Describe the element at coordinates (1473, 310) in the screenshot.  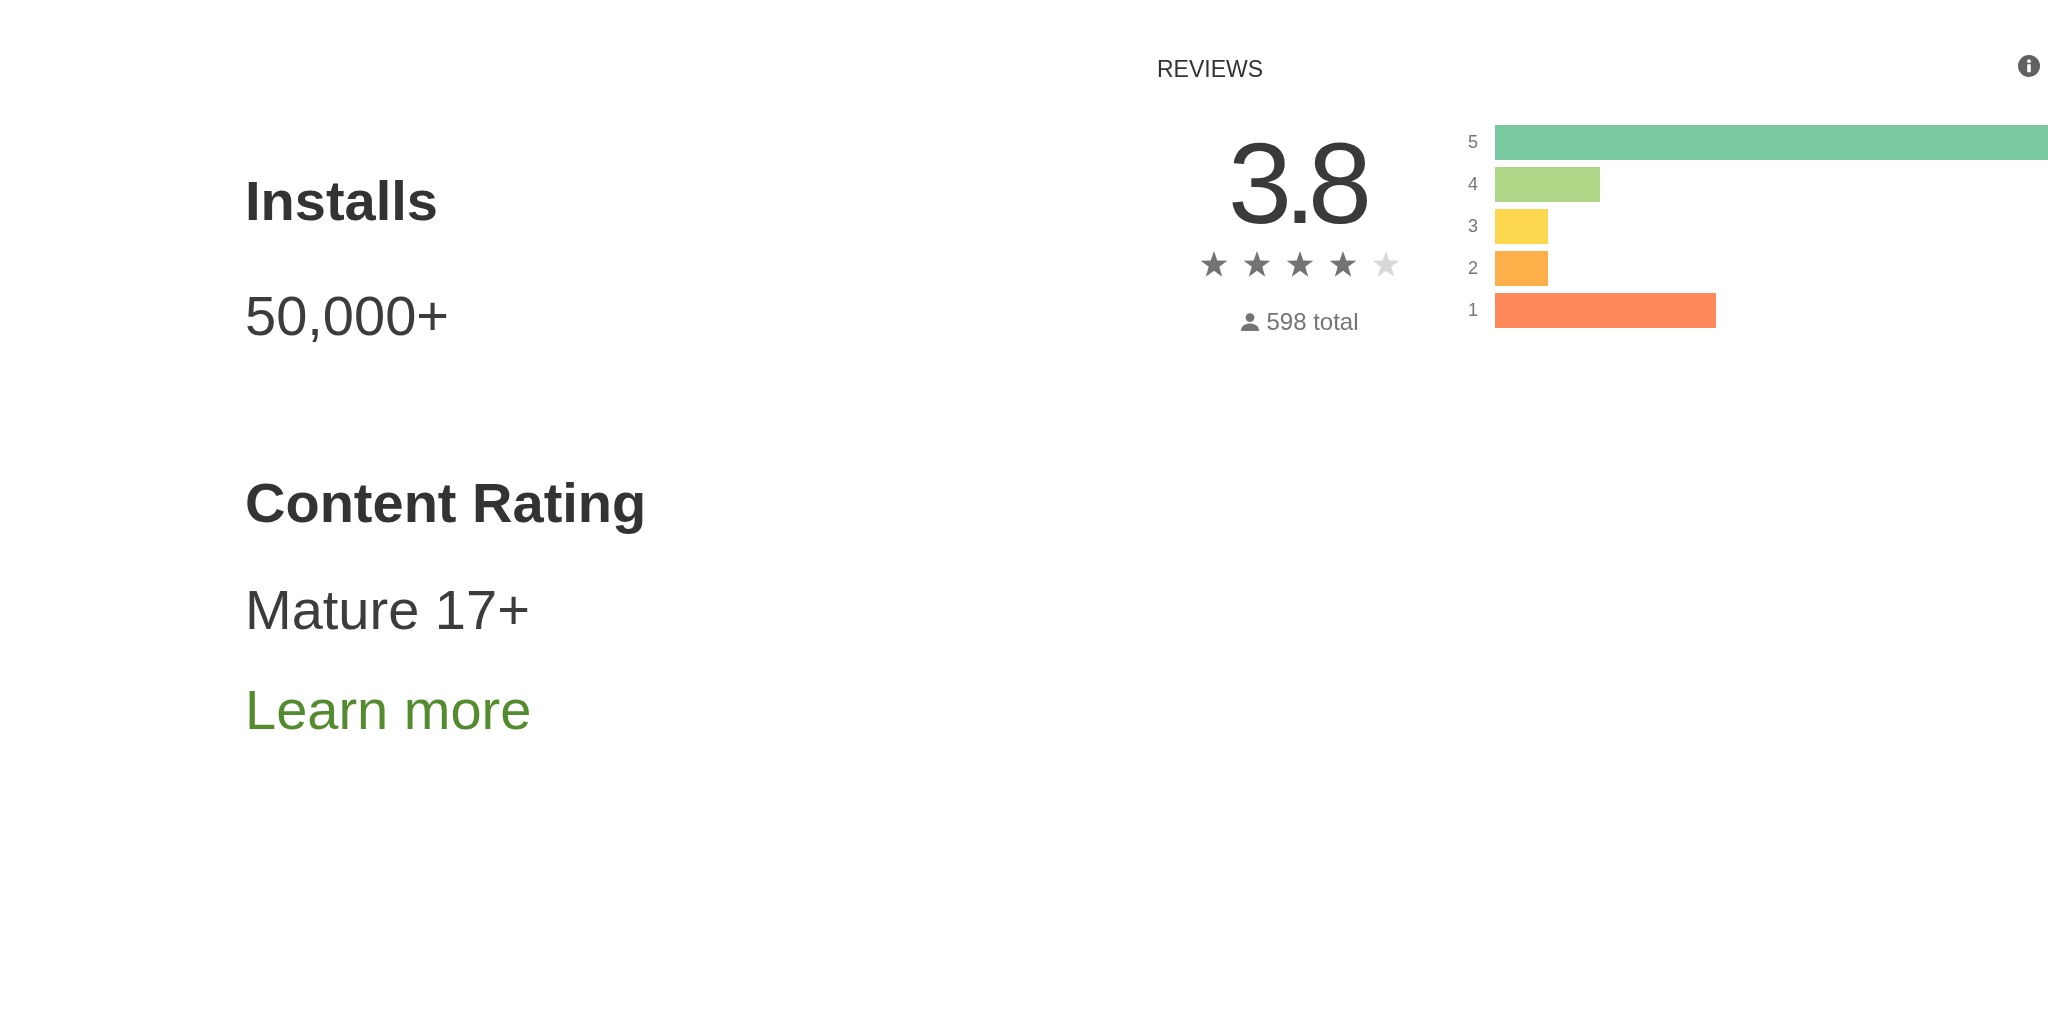
I see `bar-label: 1` at that location.